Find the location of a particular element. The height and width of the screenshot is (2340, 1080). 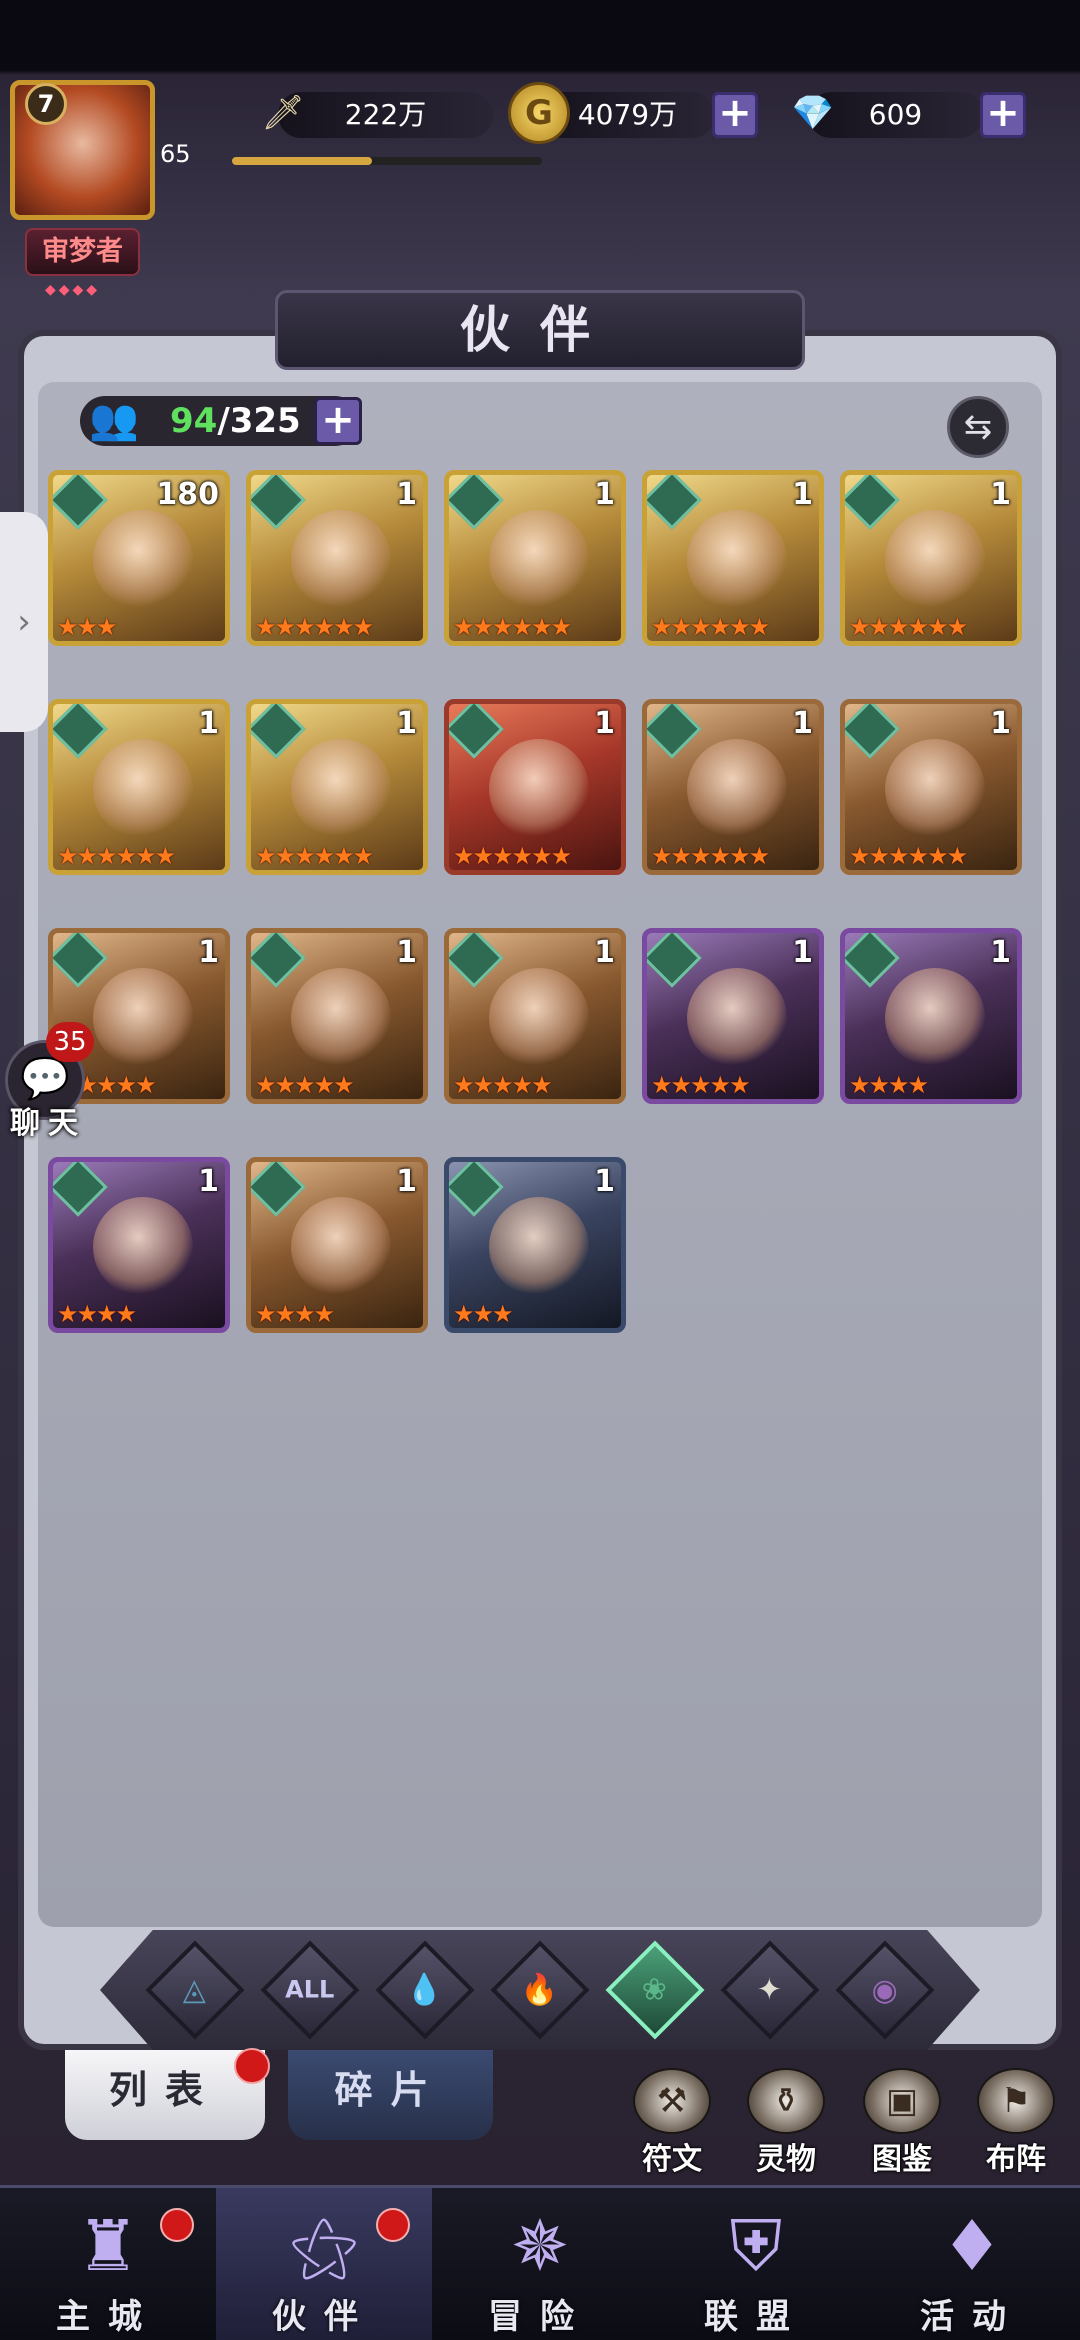

partner-stars: ★★★ is located at coordinates (483, 1314).